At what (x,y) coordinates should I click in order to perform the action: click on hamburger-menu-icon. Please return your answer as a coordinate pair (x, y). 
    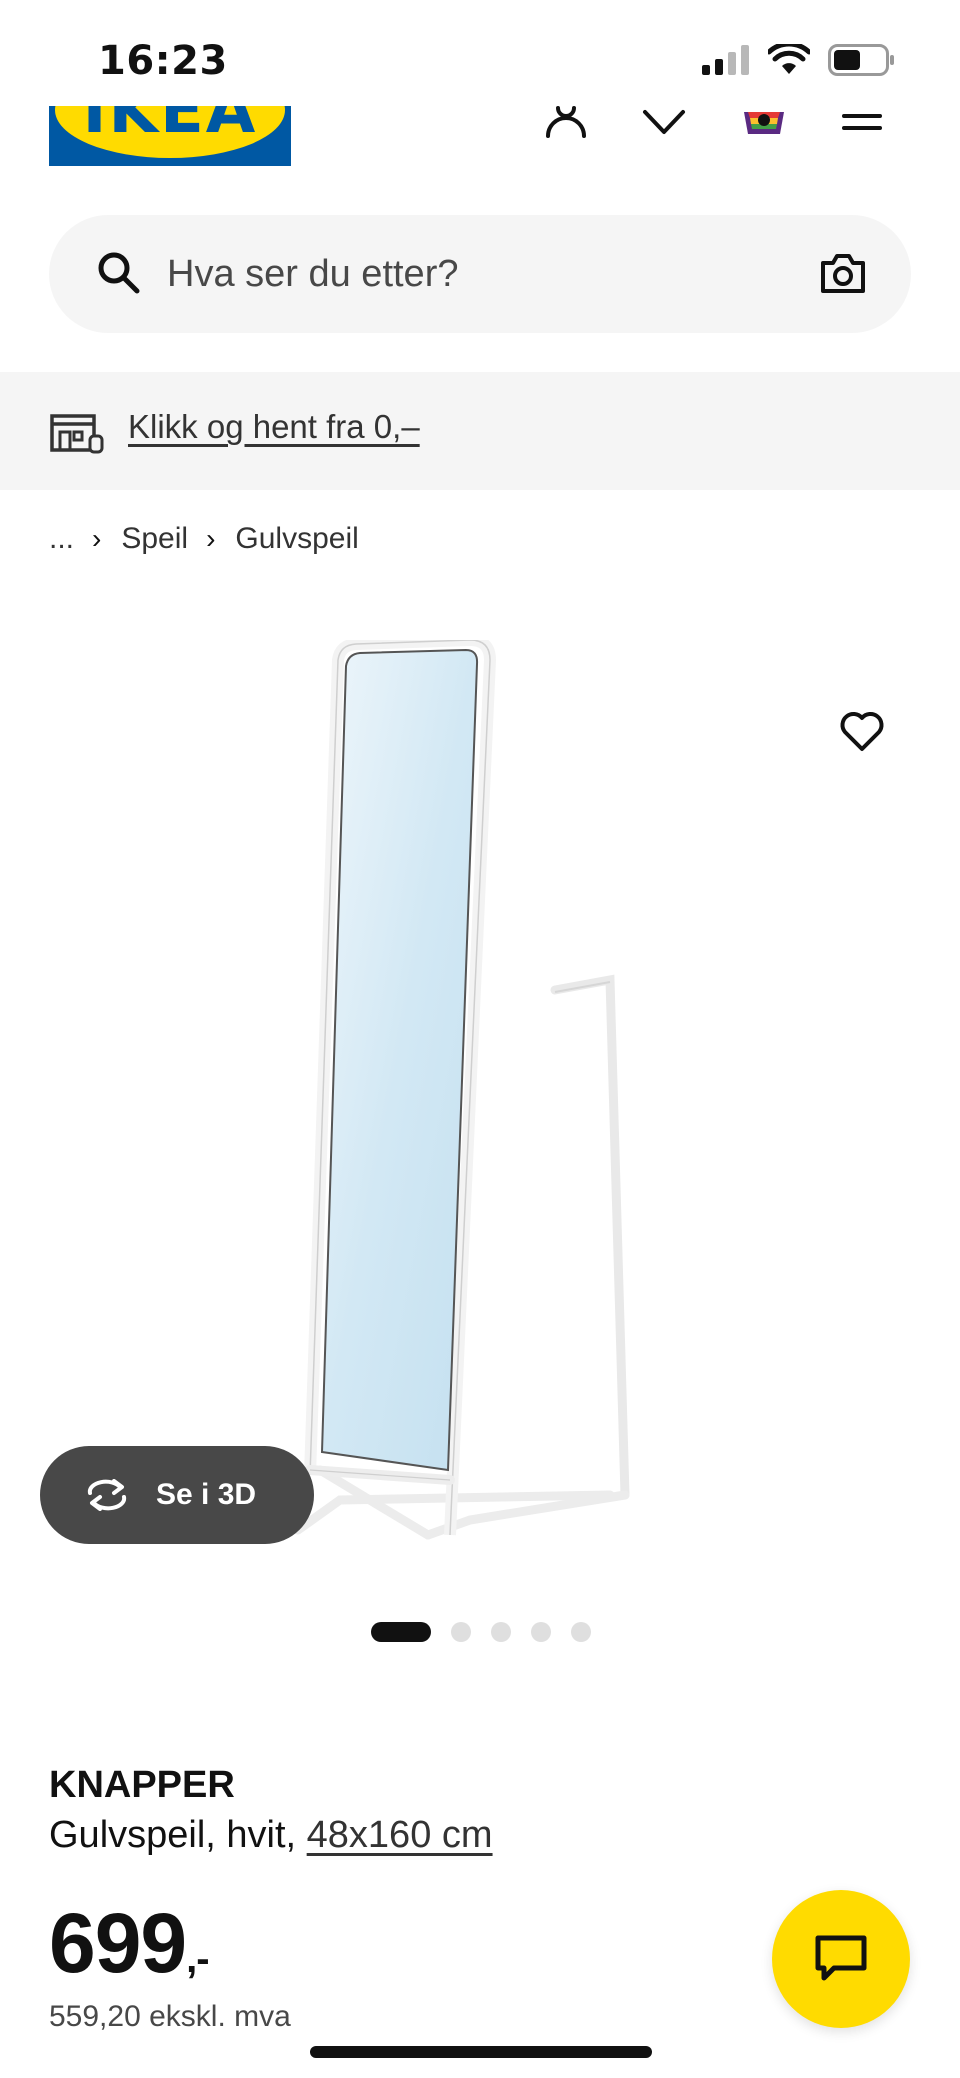
    Looking at the image, I should click on (862, 122).